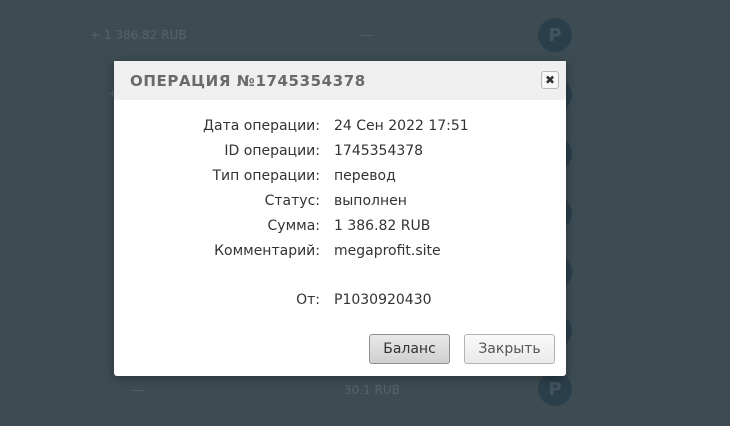 This screenshot has width=730, height=426. Describe the element at coordinates (509, 349) in the screenshot. I see `close-button: Закрыть` at that location.